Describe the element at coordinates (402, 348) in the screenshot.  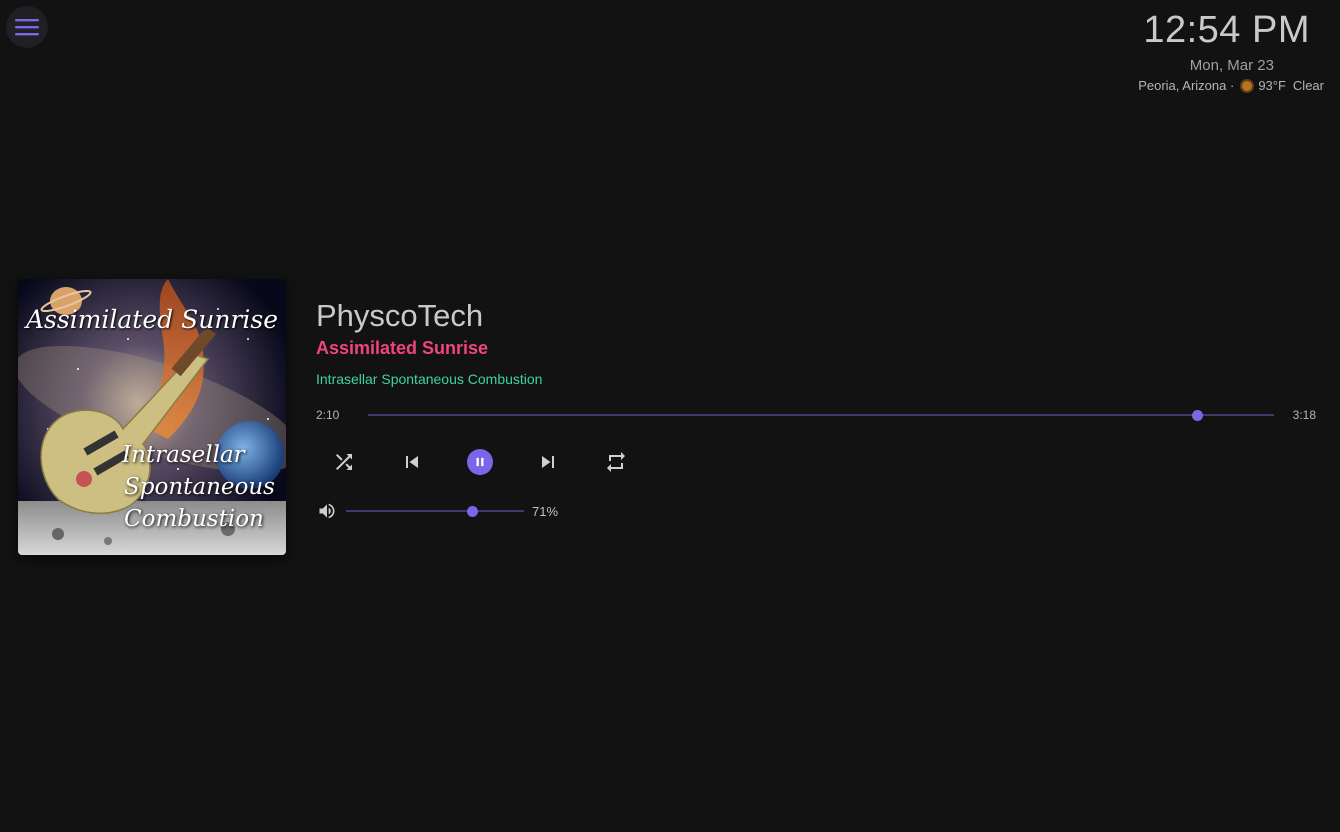
I see `track-title: Assimilated Sunrise` at that location.